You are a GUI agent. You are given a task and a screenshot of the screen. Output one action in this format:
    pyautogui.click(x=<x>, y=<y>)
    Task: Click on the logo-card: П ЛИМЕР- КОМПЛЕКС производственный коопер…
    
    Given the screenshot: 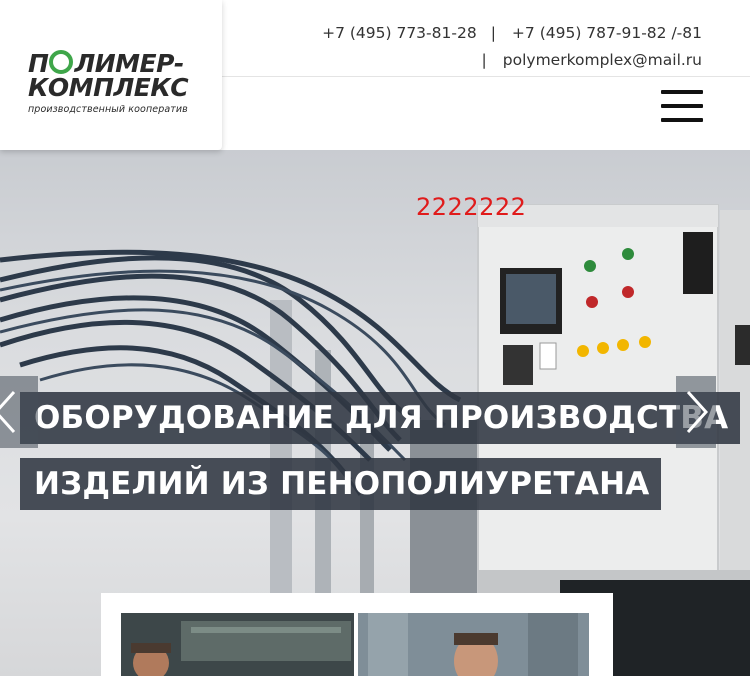 What is the action you would take?
    pyautogui.click(x=111, y=75)
    